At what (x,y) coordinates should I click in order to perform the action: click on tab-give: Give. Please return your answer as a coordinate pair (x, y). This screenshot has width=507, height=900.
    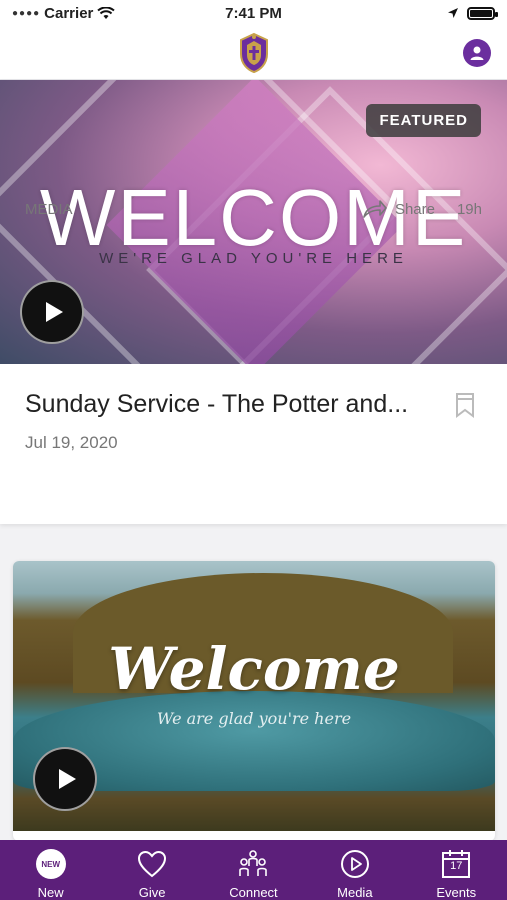
    Looking at the image, I should click on (152, 874).